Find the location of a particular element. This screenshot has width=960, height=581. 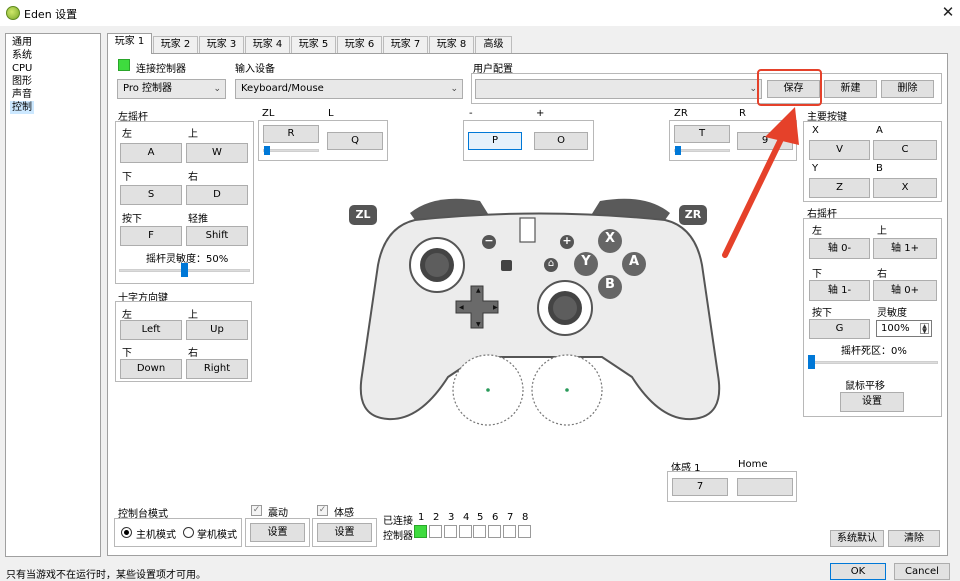

annotation-arrow-icon is located at coordinates (760, 182).